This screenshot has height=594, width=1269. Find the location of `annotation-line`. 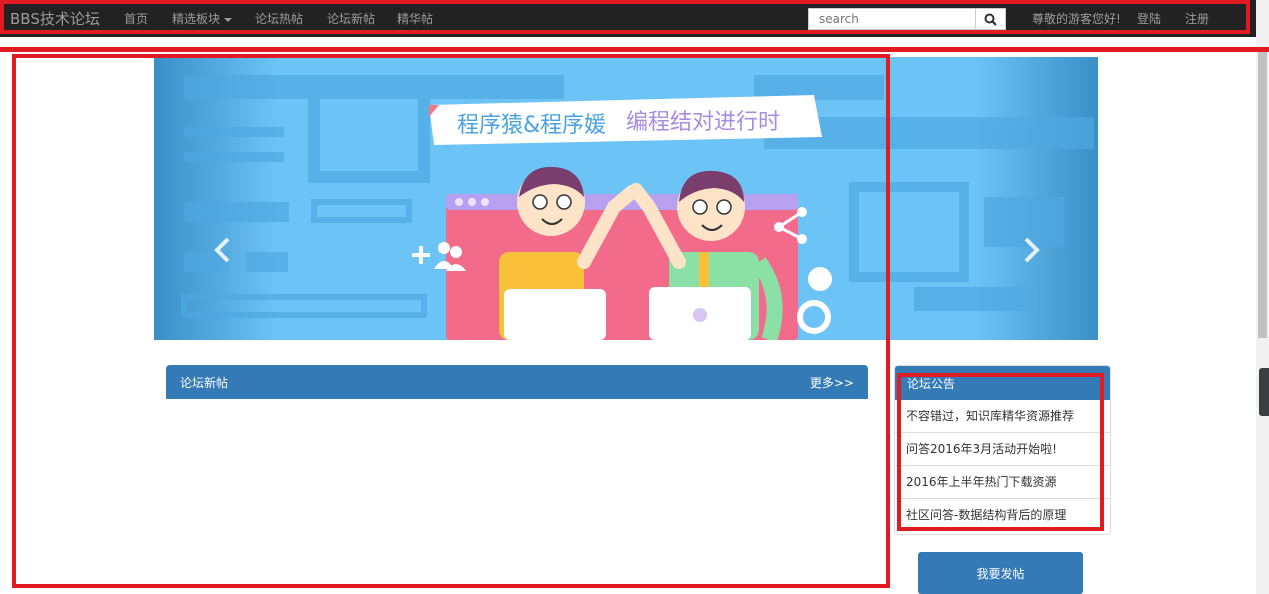

annotation-line is located at coordinates (634, 49).